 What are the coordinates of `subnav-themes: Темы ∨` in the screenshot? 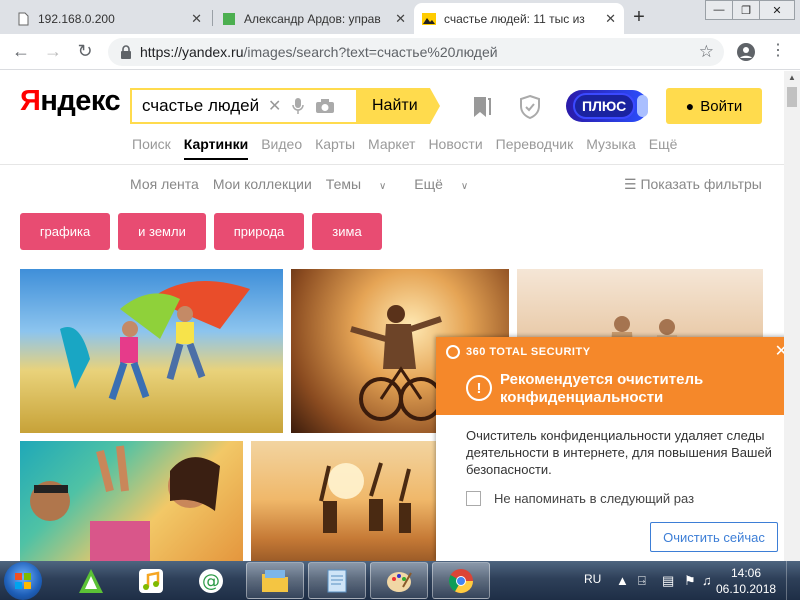 It's located at (363, 184).